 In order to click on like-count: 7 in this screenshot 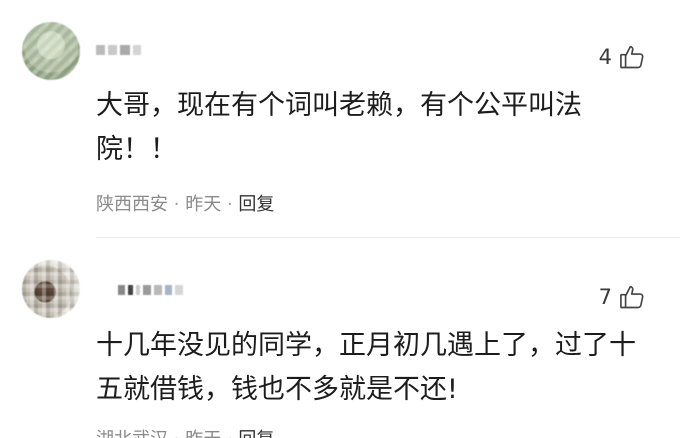, I will do `click(605, 297)`.